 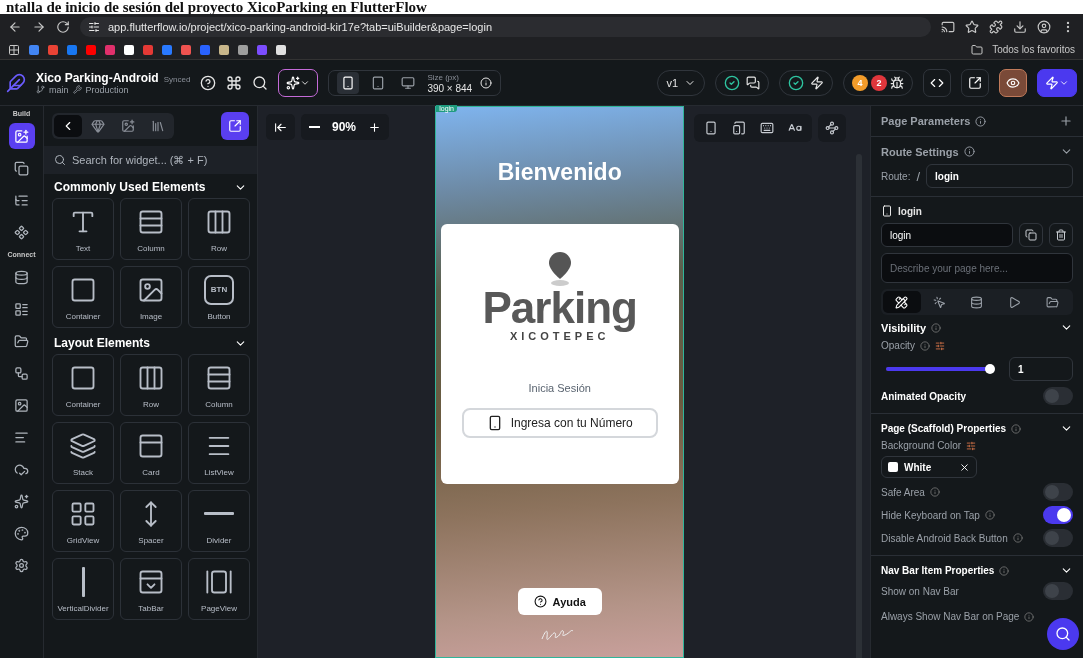 I want to click on widget-tile: Divider, so click(x=219, y=521).